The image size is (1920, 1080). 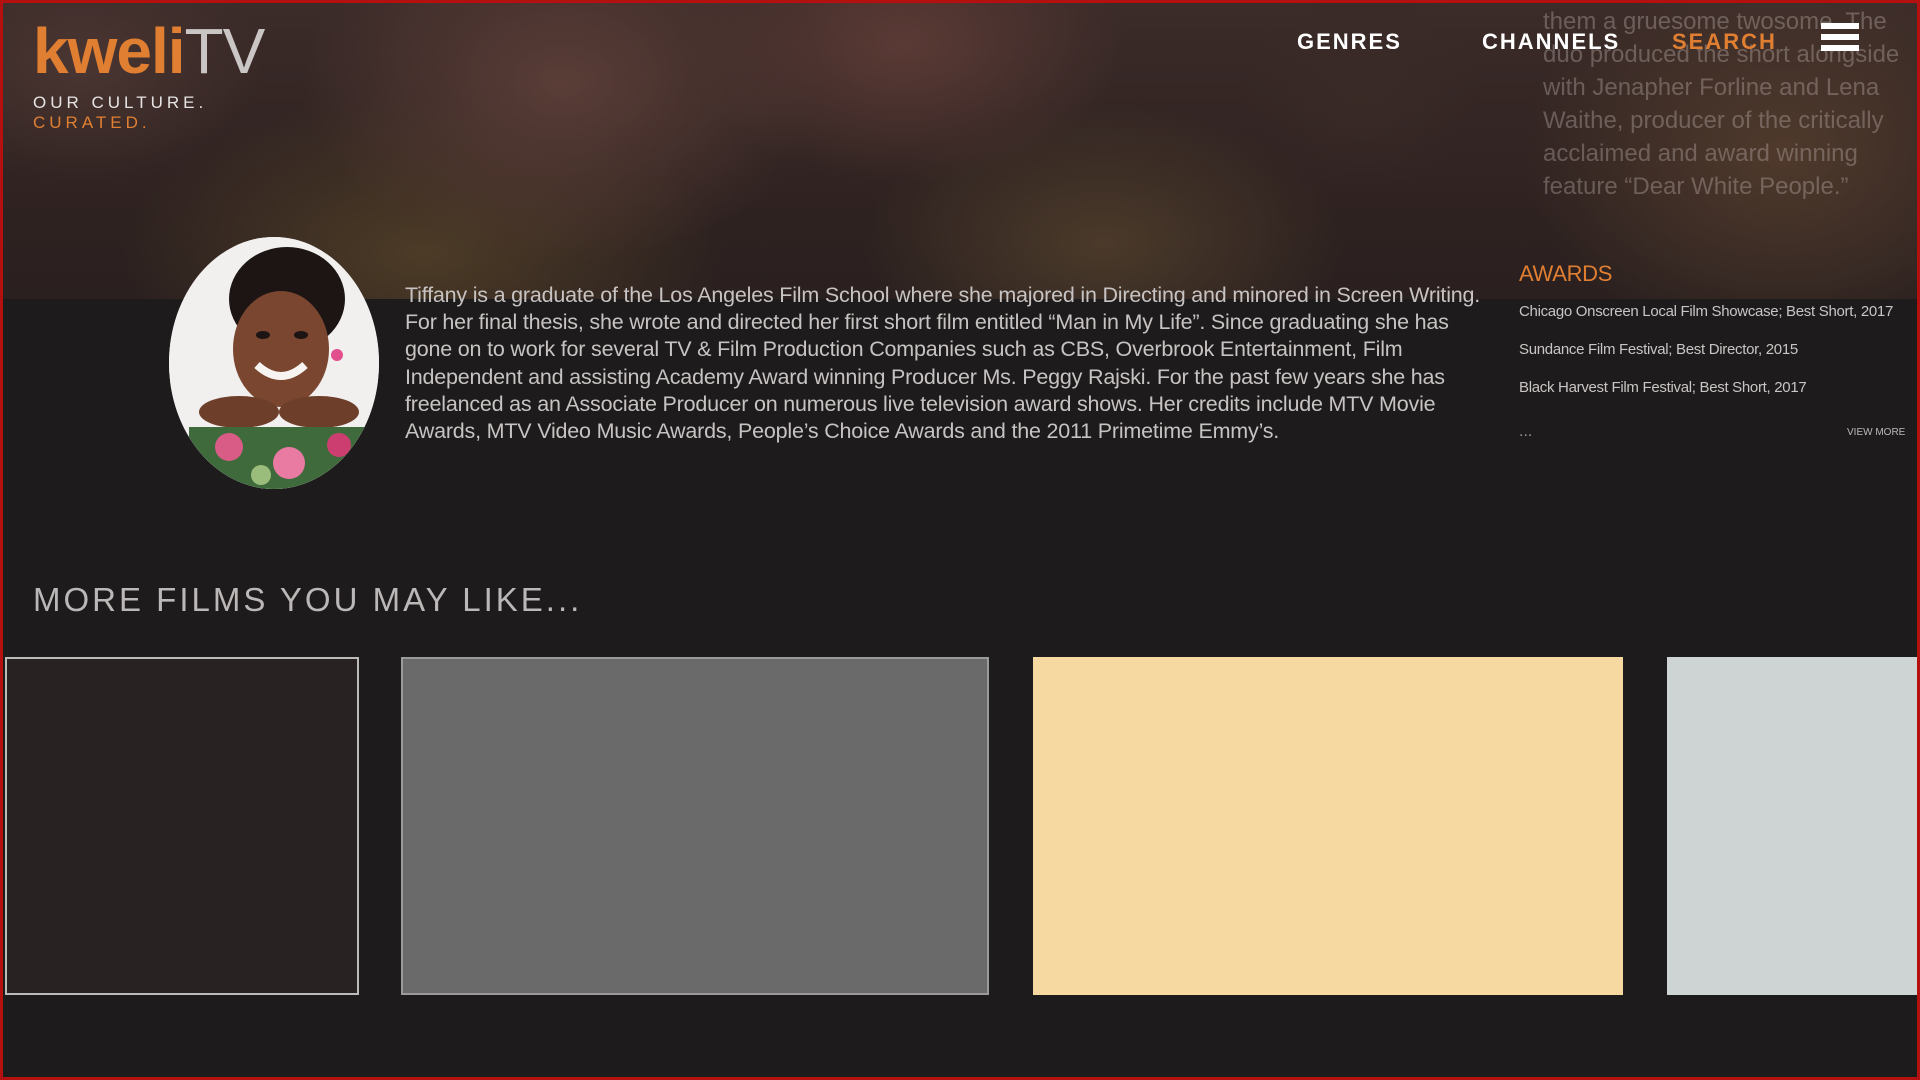 What do you see at coordinates (1876, 432) in the screenshot?
I see `awards-view-more-link: VIEW MORE` at bounding box center [1876, 432].